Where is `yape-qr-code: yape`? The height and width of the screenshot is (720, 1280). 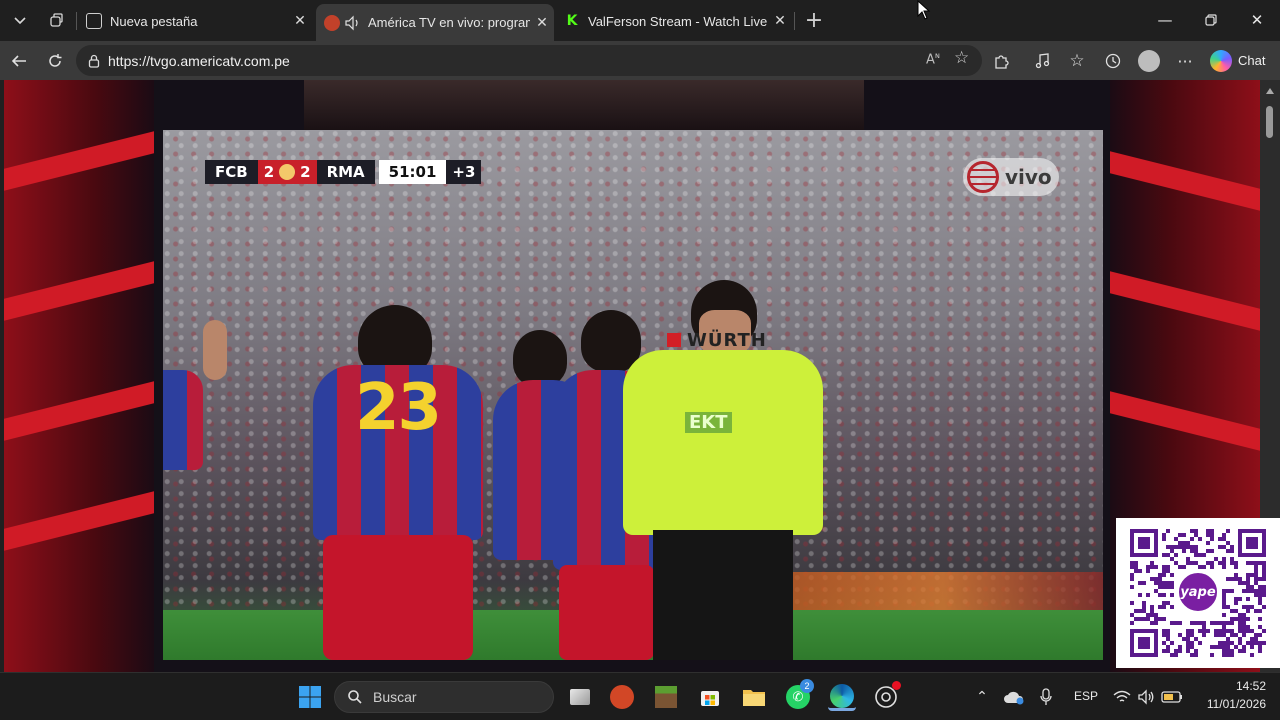 yape-qr-code: yape is located at coordinates (1198, 593).